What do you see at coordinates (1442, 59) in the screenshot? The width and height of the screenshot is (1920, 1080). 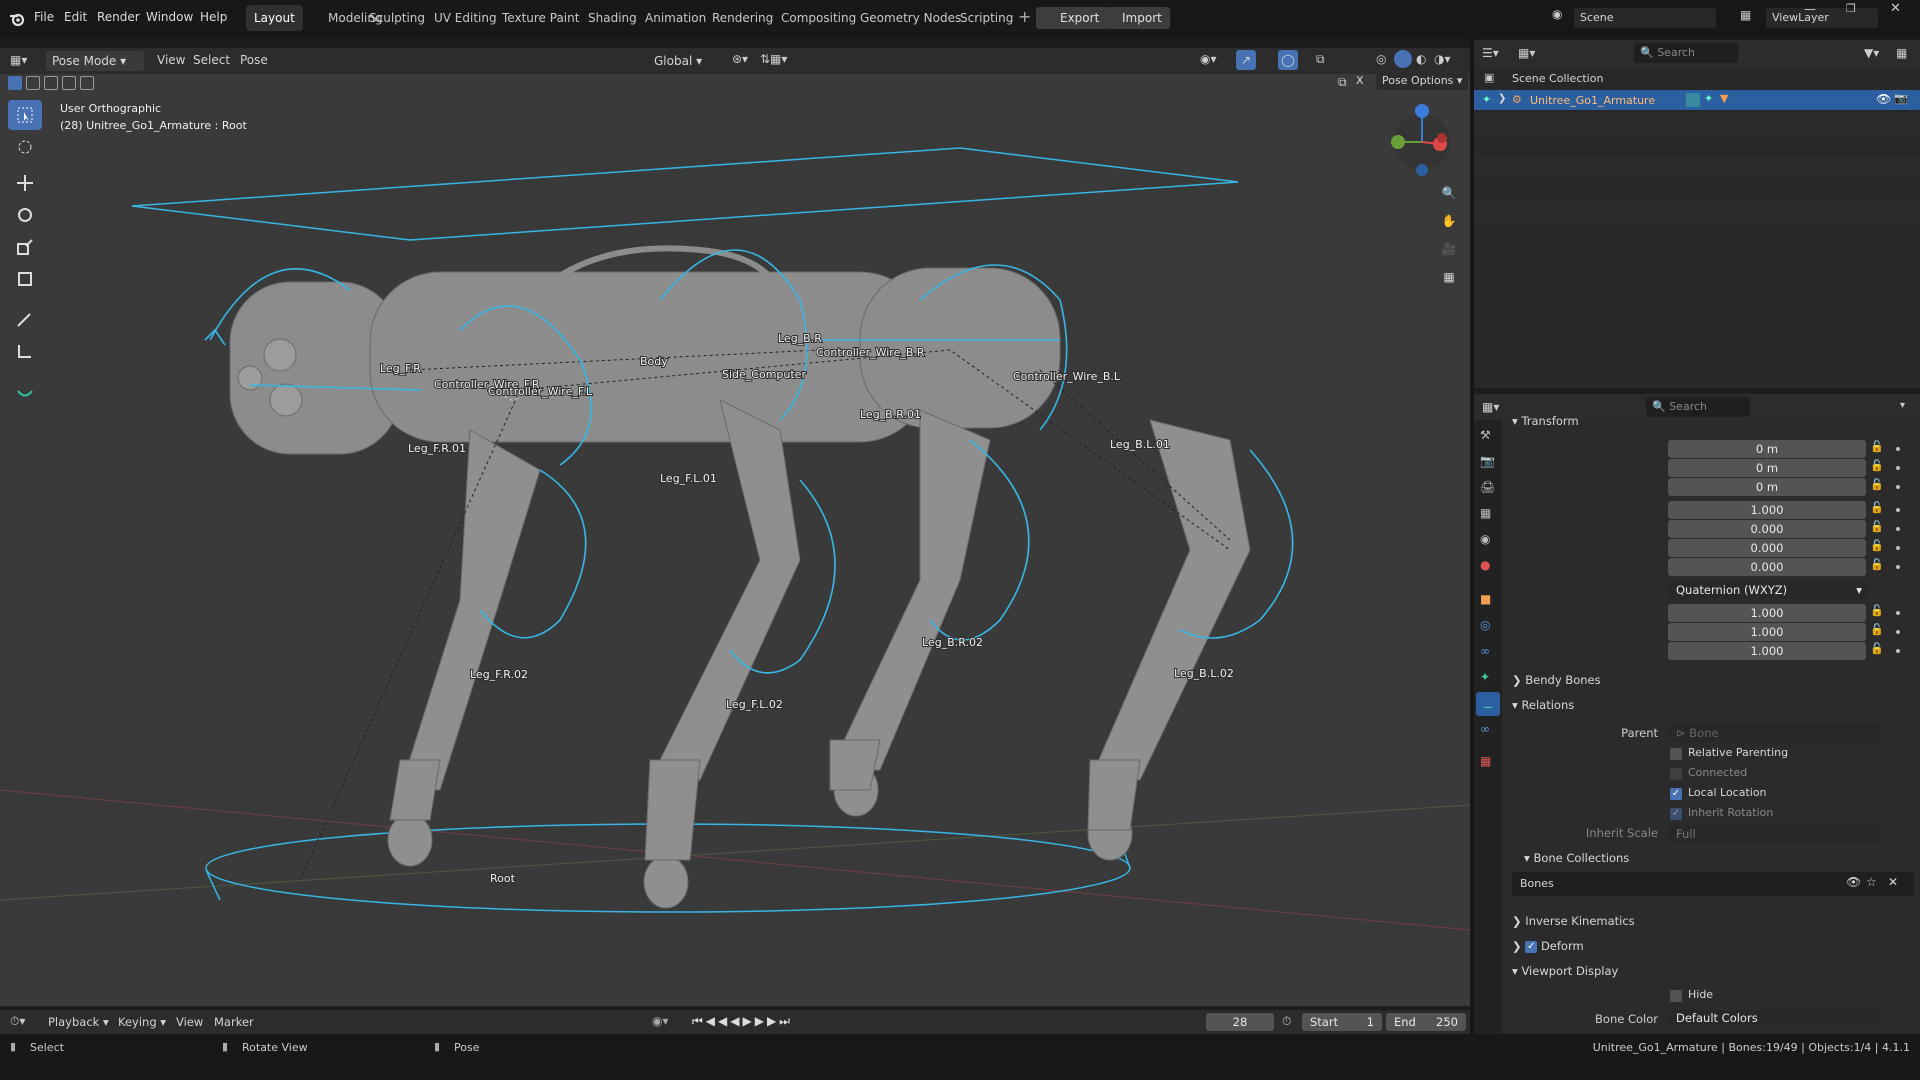 I see `rendered-shading-icon: ◑▾` at bounding box center [1442, 59].